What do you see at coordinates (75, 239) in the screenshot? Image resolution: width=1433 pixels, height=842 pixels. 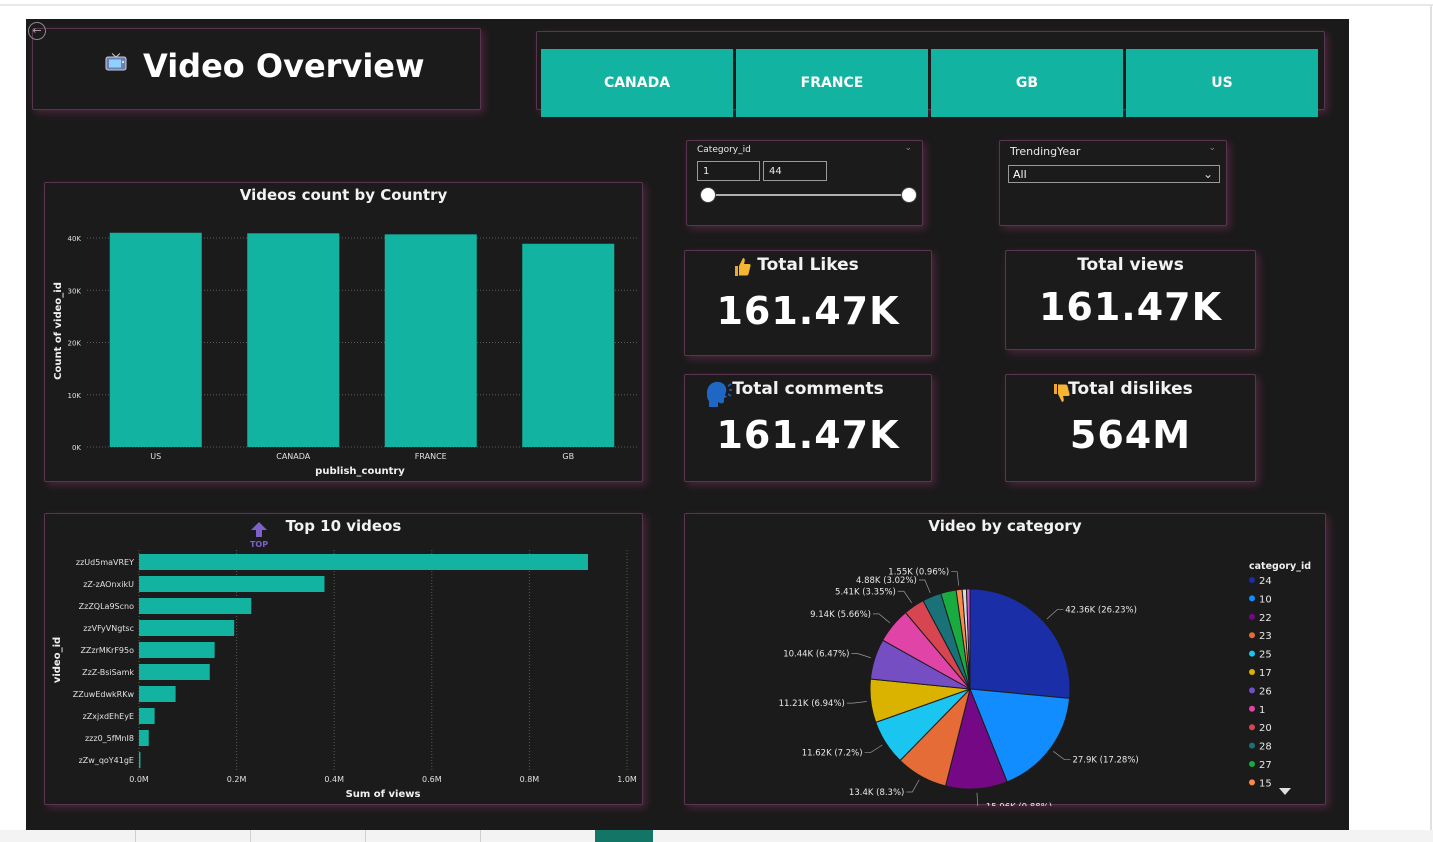 I see `y-tick-label: 40K` at bounding box center [75, 239].